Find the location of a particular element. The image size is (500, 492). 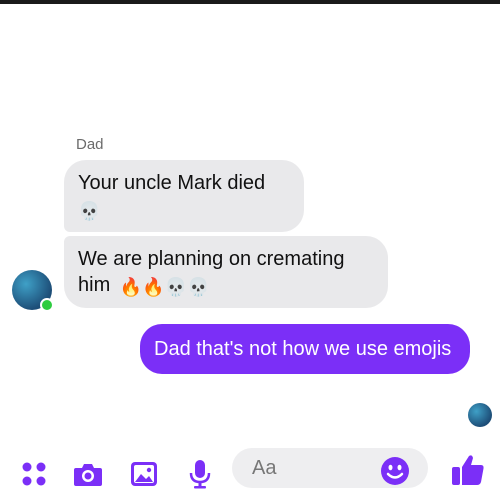

incoming-message: We are planning on cremating him 🔥🔥💀💀 is located at coordinates (226, 272).